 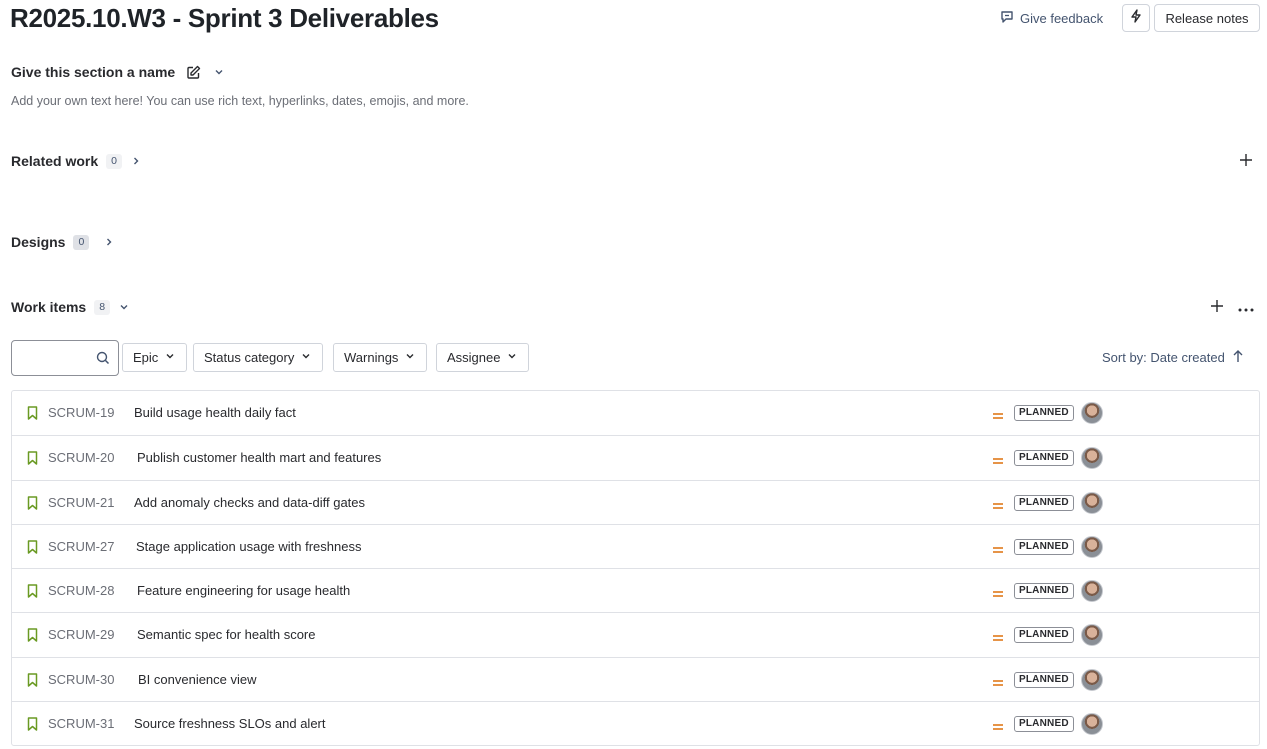 I want to click on status-category-filter: Status category, so click(x=258, y=357).